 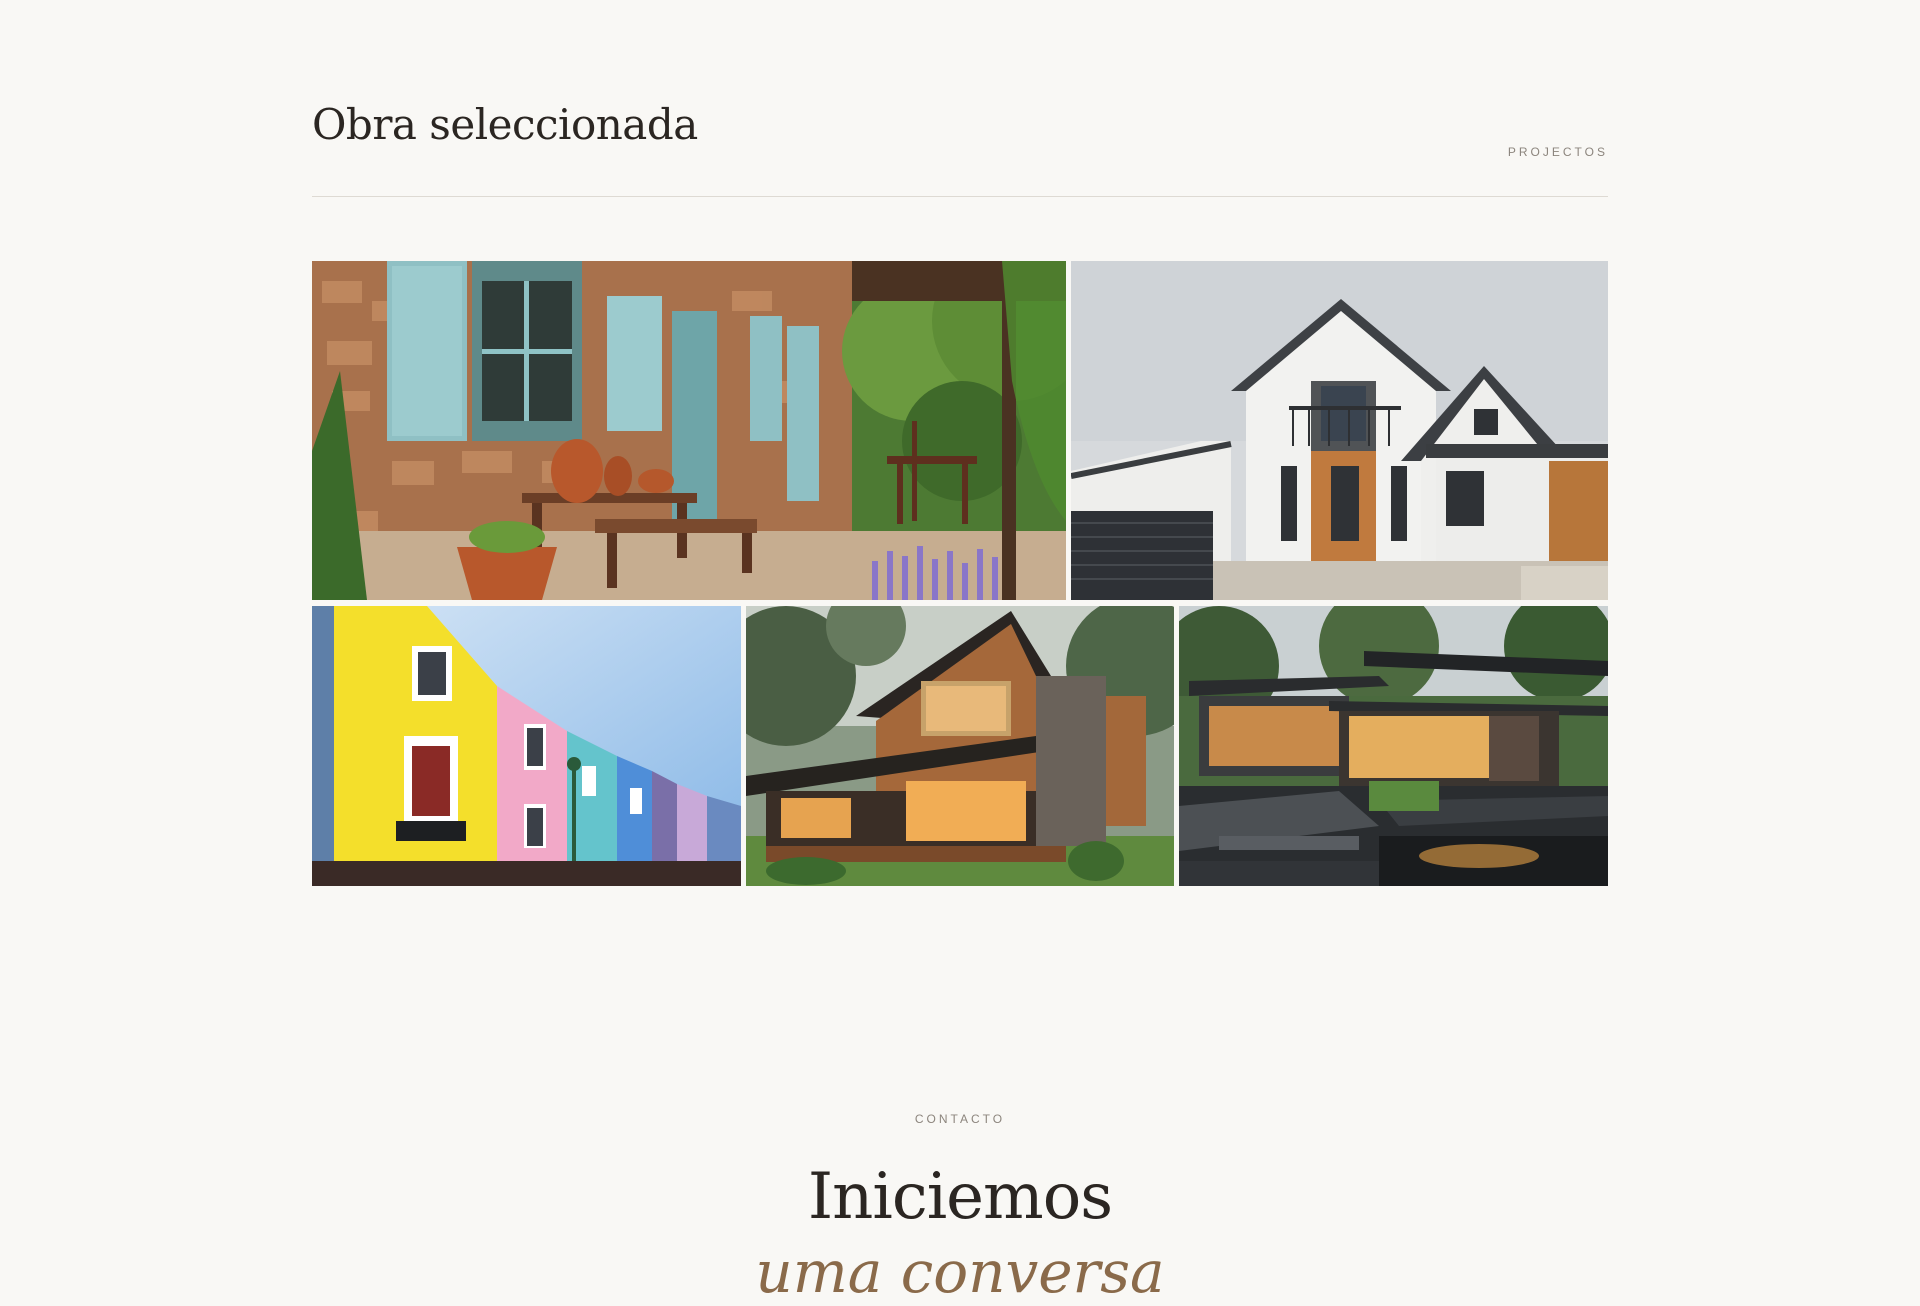 I want to click on project-image-glass-pavilion, so click(x=1393, y=746).